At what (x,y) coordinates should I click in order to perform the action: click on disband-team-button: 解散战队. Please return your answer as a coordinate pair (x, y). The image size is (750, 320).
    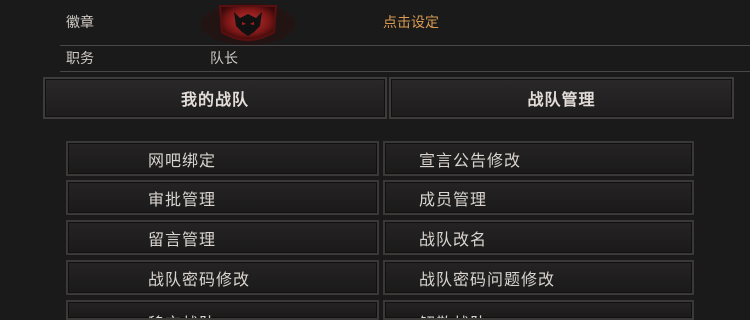
    Looking at the image, I should click on (538, 310).